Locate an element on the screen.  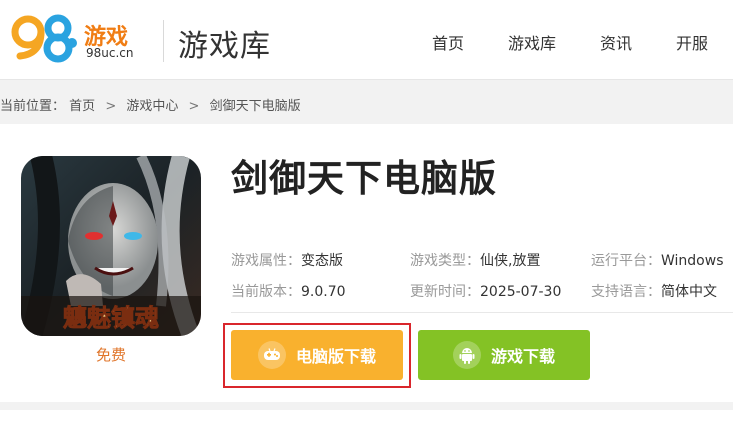
nav-servers: 开服 is located at coordinates (692, 42).